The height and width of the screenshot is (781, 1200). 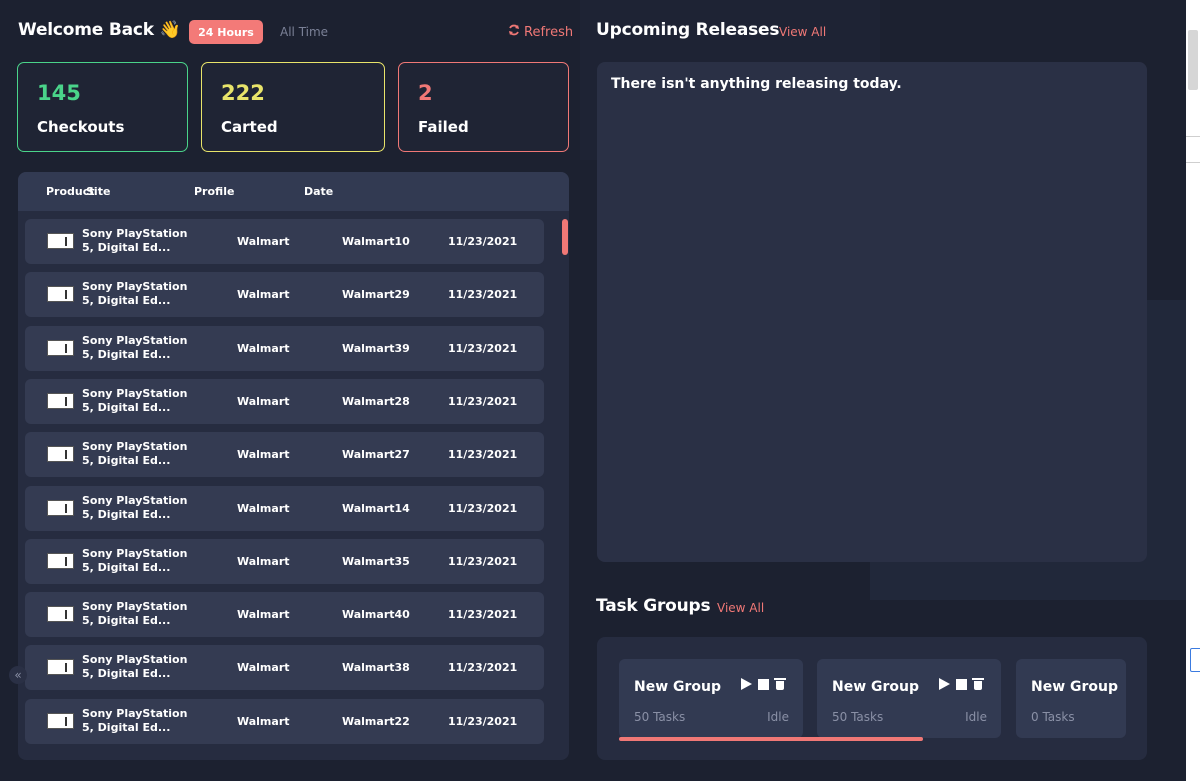 What do you see at coordinates (99, 30) in the screenshot?
I see `welcome-title: Welcome Back 👋` at bounding box center [99, 30].